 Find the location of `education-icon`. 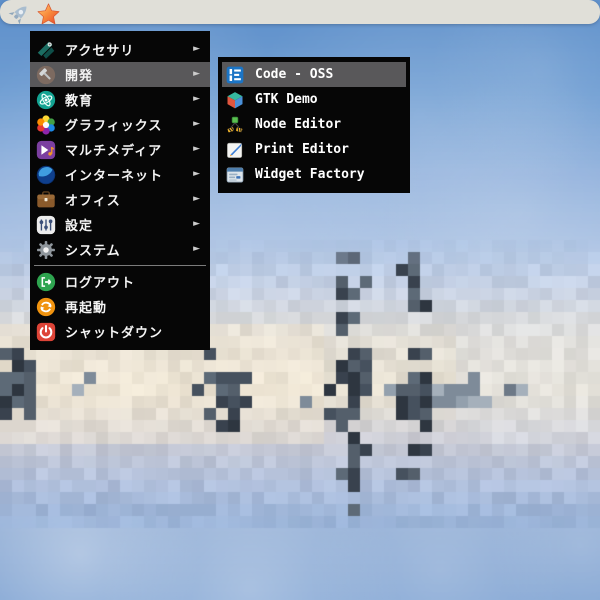

education-icon is located at coordinates (46, 100).